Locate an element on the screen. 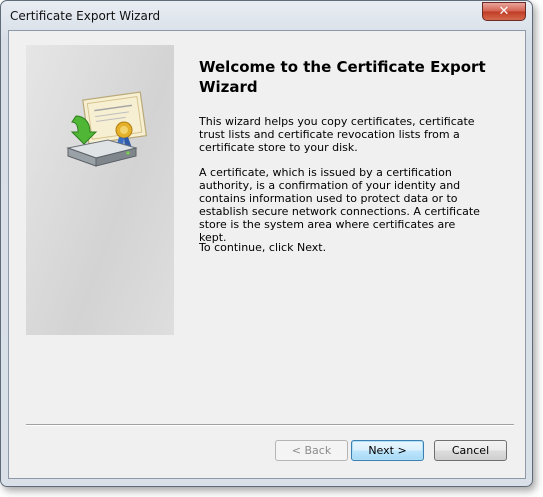 Image resolution: width=543 pixels, height=497 pixels. wizard-heading: Welcome to the Certificate Export Wizard is located at coordinates (342, 77).